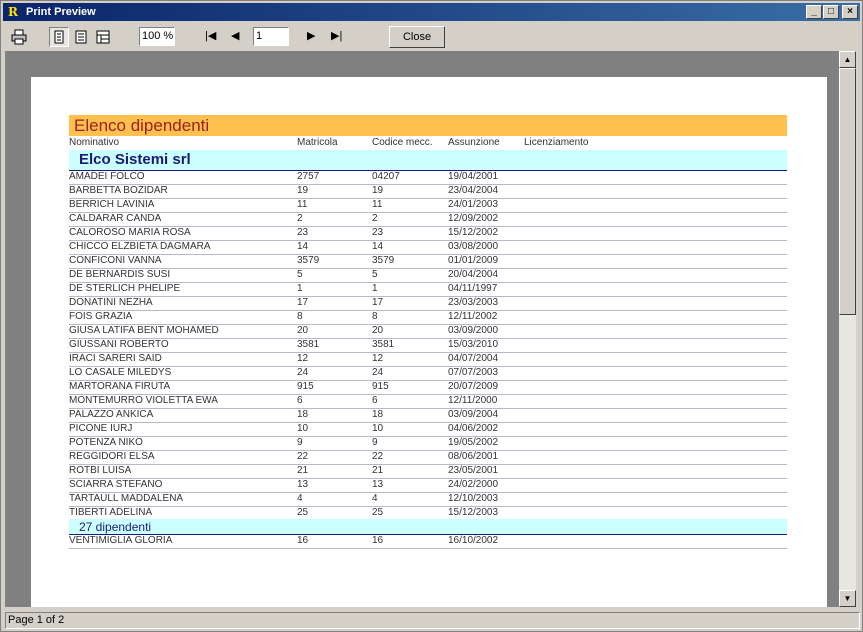  I want to click on company-name: Elco Sistemi srl, so click(135, 159).